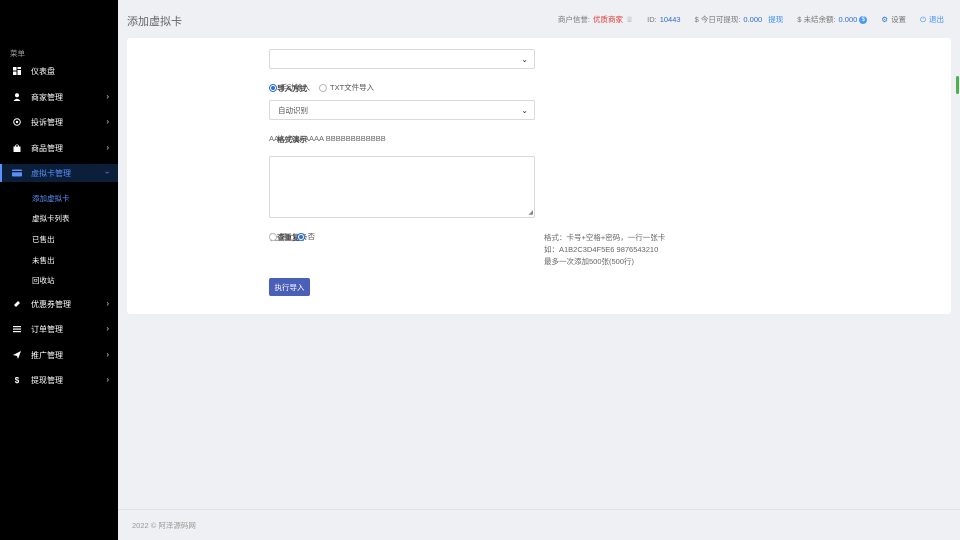  Describe the element at coordinates (670, 19) in the screenshot. I see `id-value: 10443` at that location.